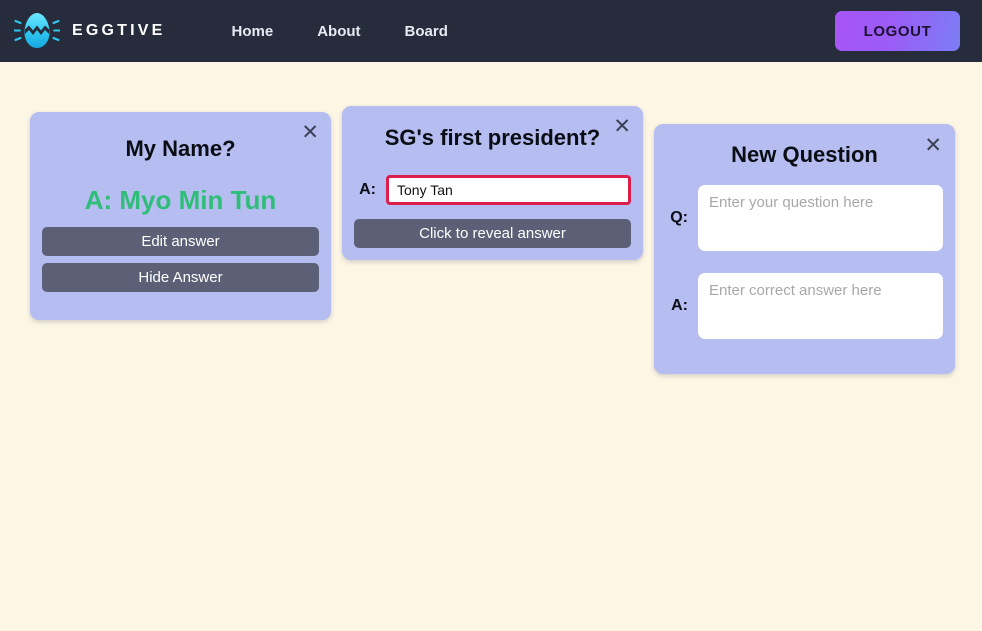 This screenshot has height=631, width=982. Describe the element at coordinates (253, 31) in the screenshot. I see `nav-link-home: Home` at that location.